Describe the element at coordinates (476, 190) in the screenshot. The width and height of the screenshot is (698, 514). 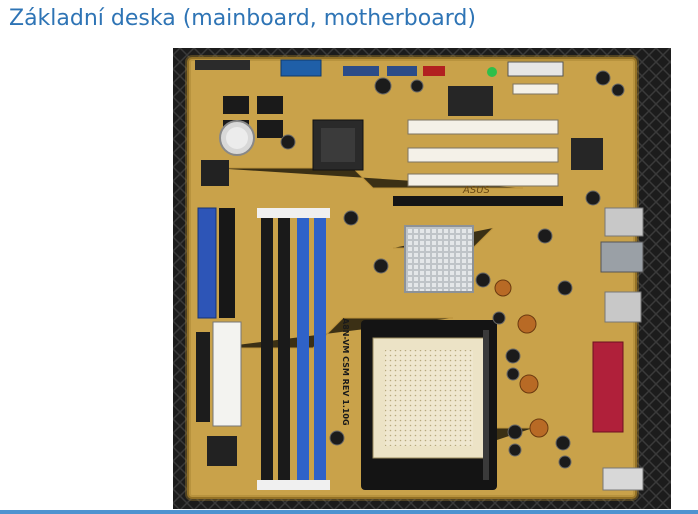
I see `brand-logo: ASUS` at that location.